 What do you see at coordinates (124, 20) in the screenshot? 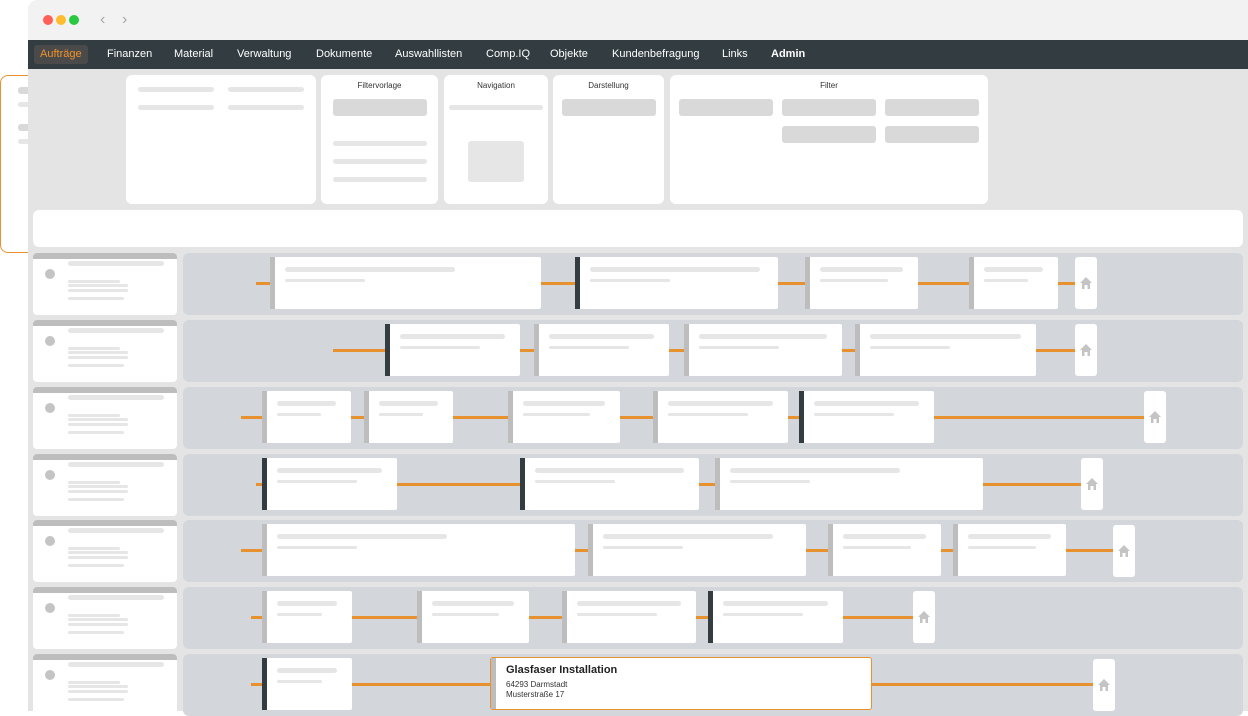
I see `forward-arrow-icon: ›` at bounding box center [124, 20].